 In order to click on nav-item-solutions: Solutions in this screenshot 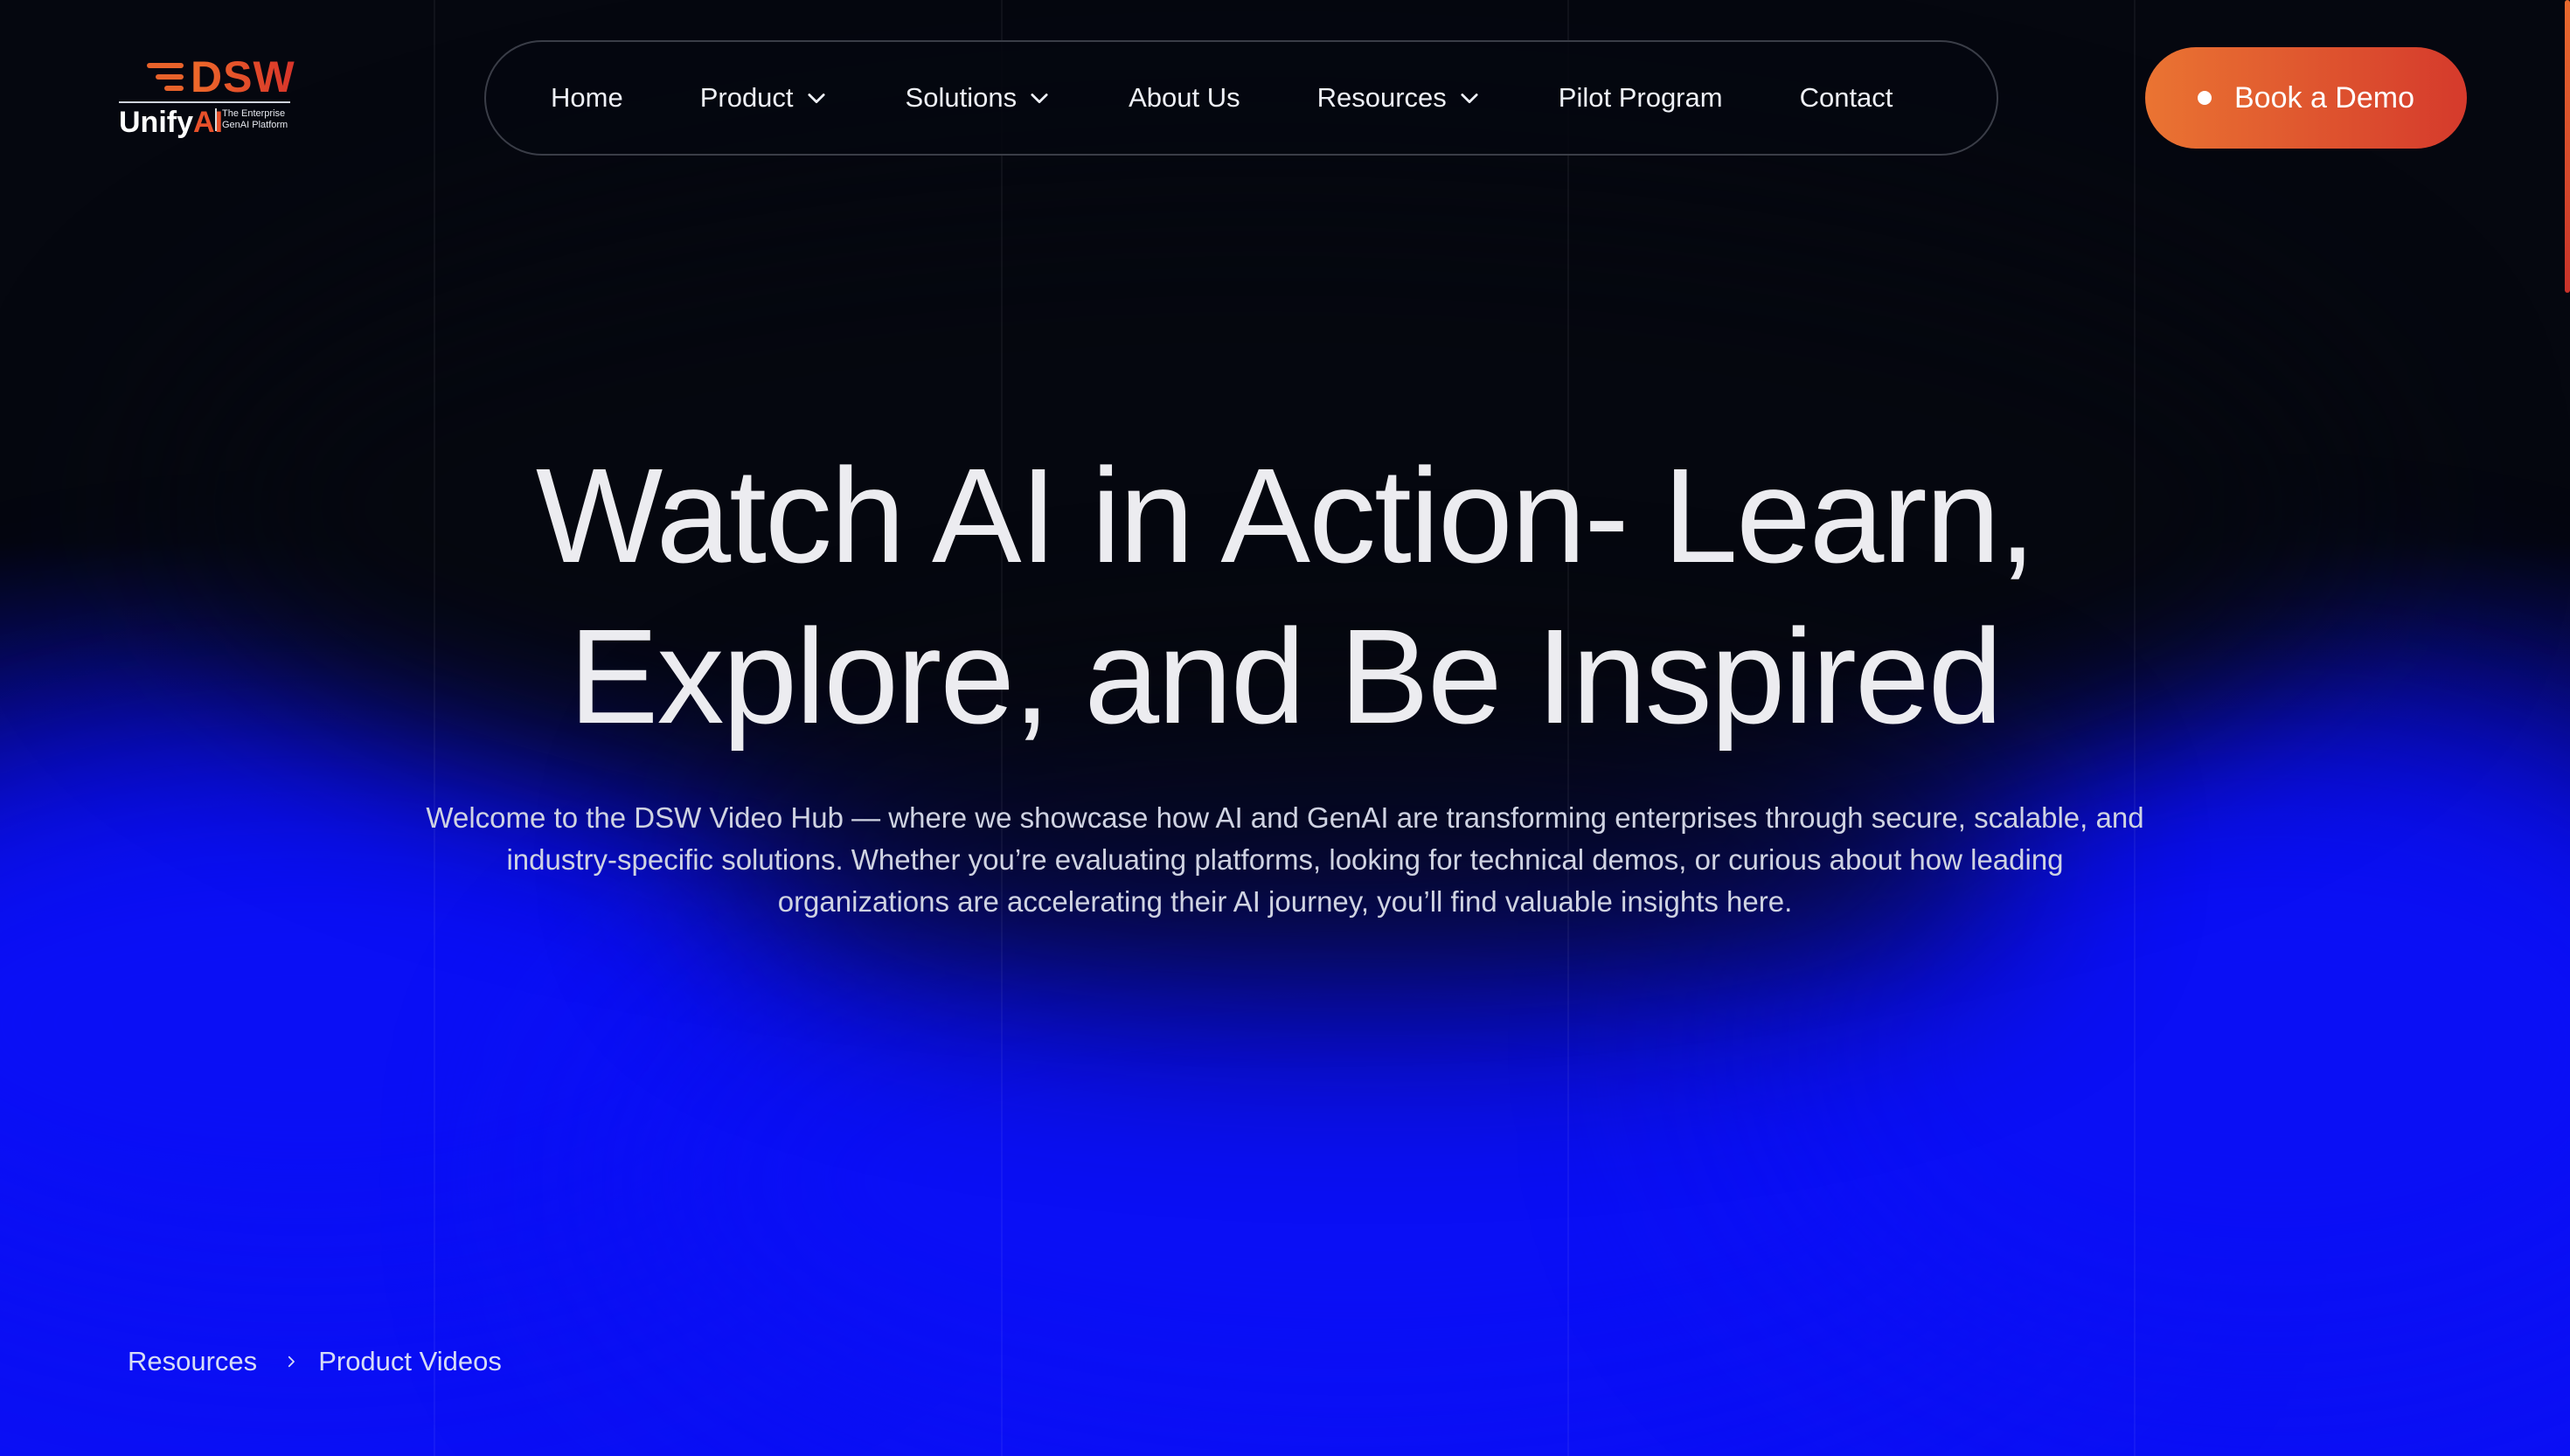, I will do `click(979, 98)`.